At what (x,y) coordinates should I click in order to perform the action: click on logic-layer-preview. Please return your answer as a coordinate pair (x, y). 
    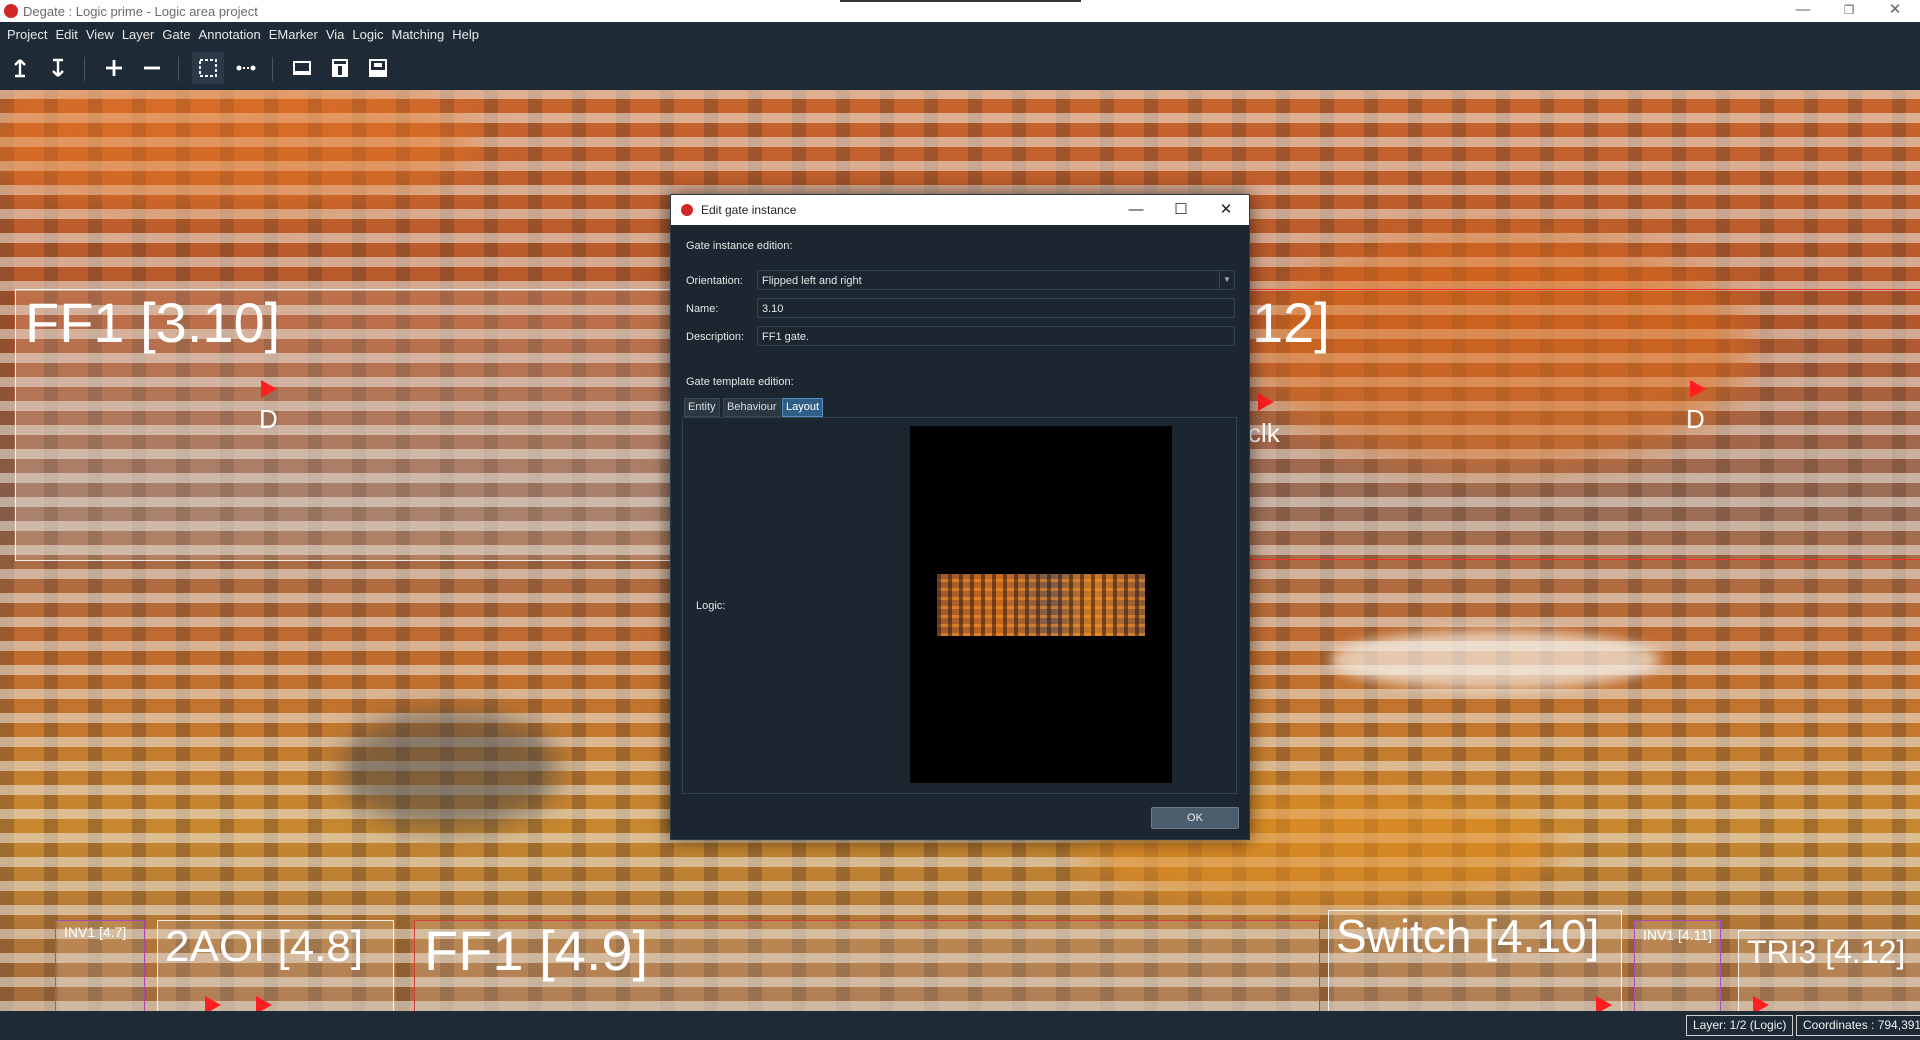
    Looking at the image, I should click on (1041, 604).